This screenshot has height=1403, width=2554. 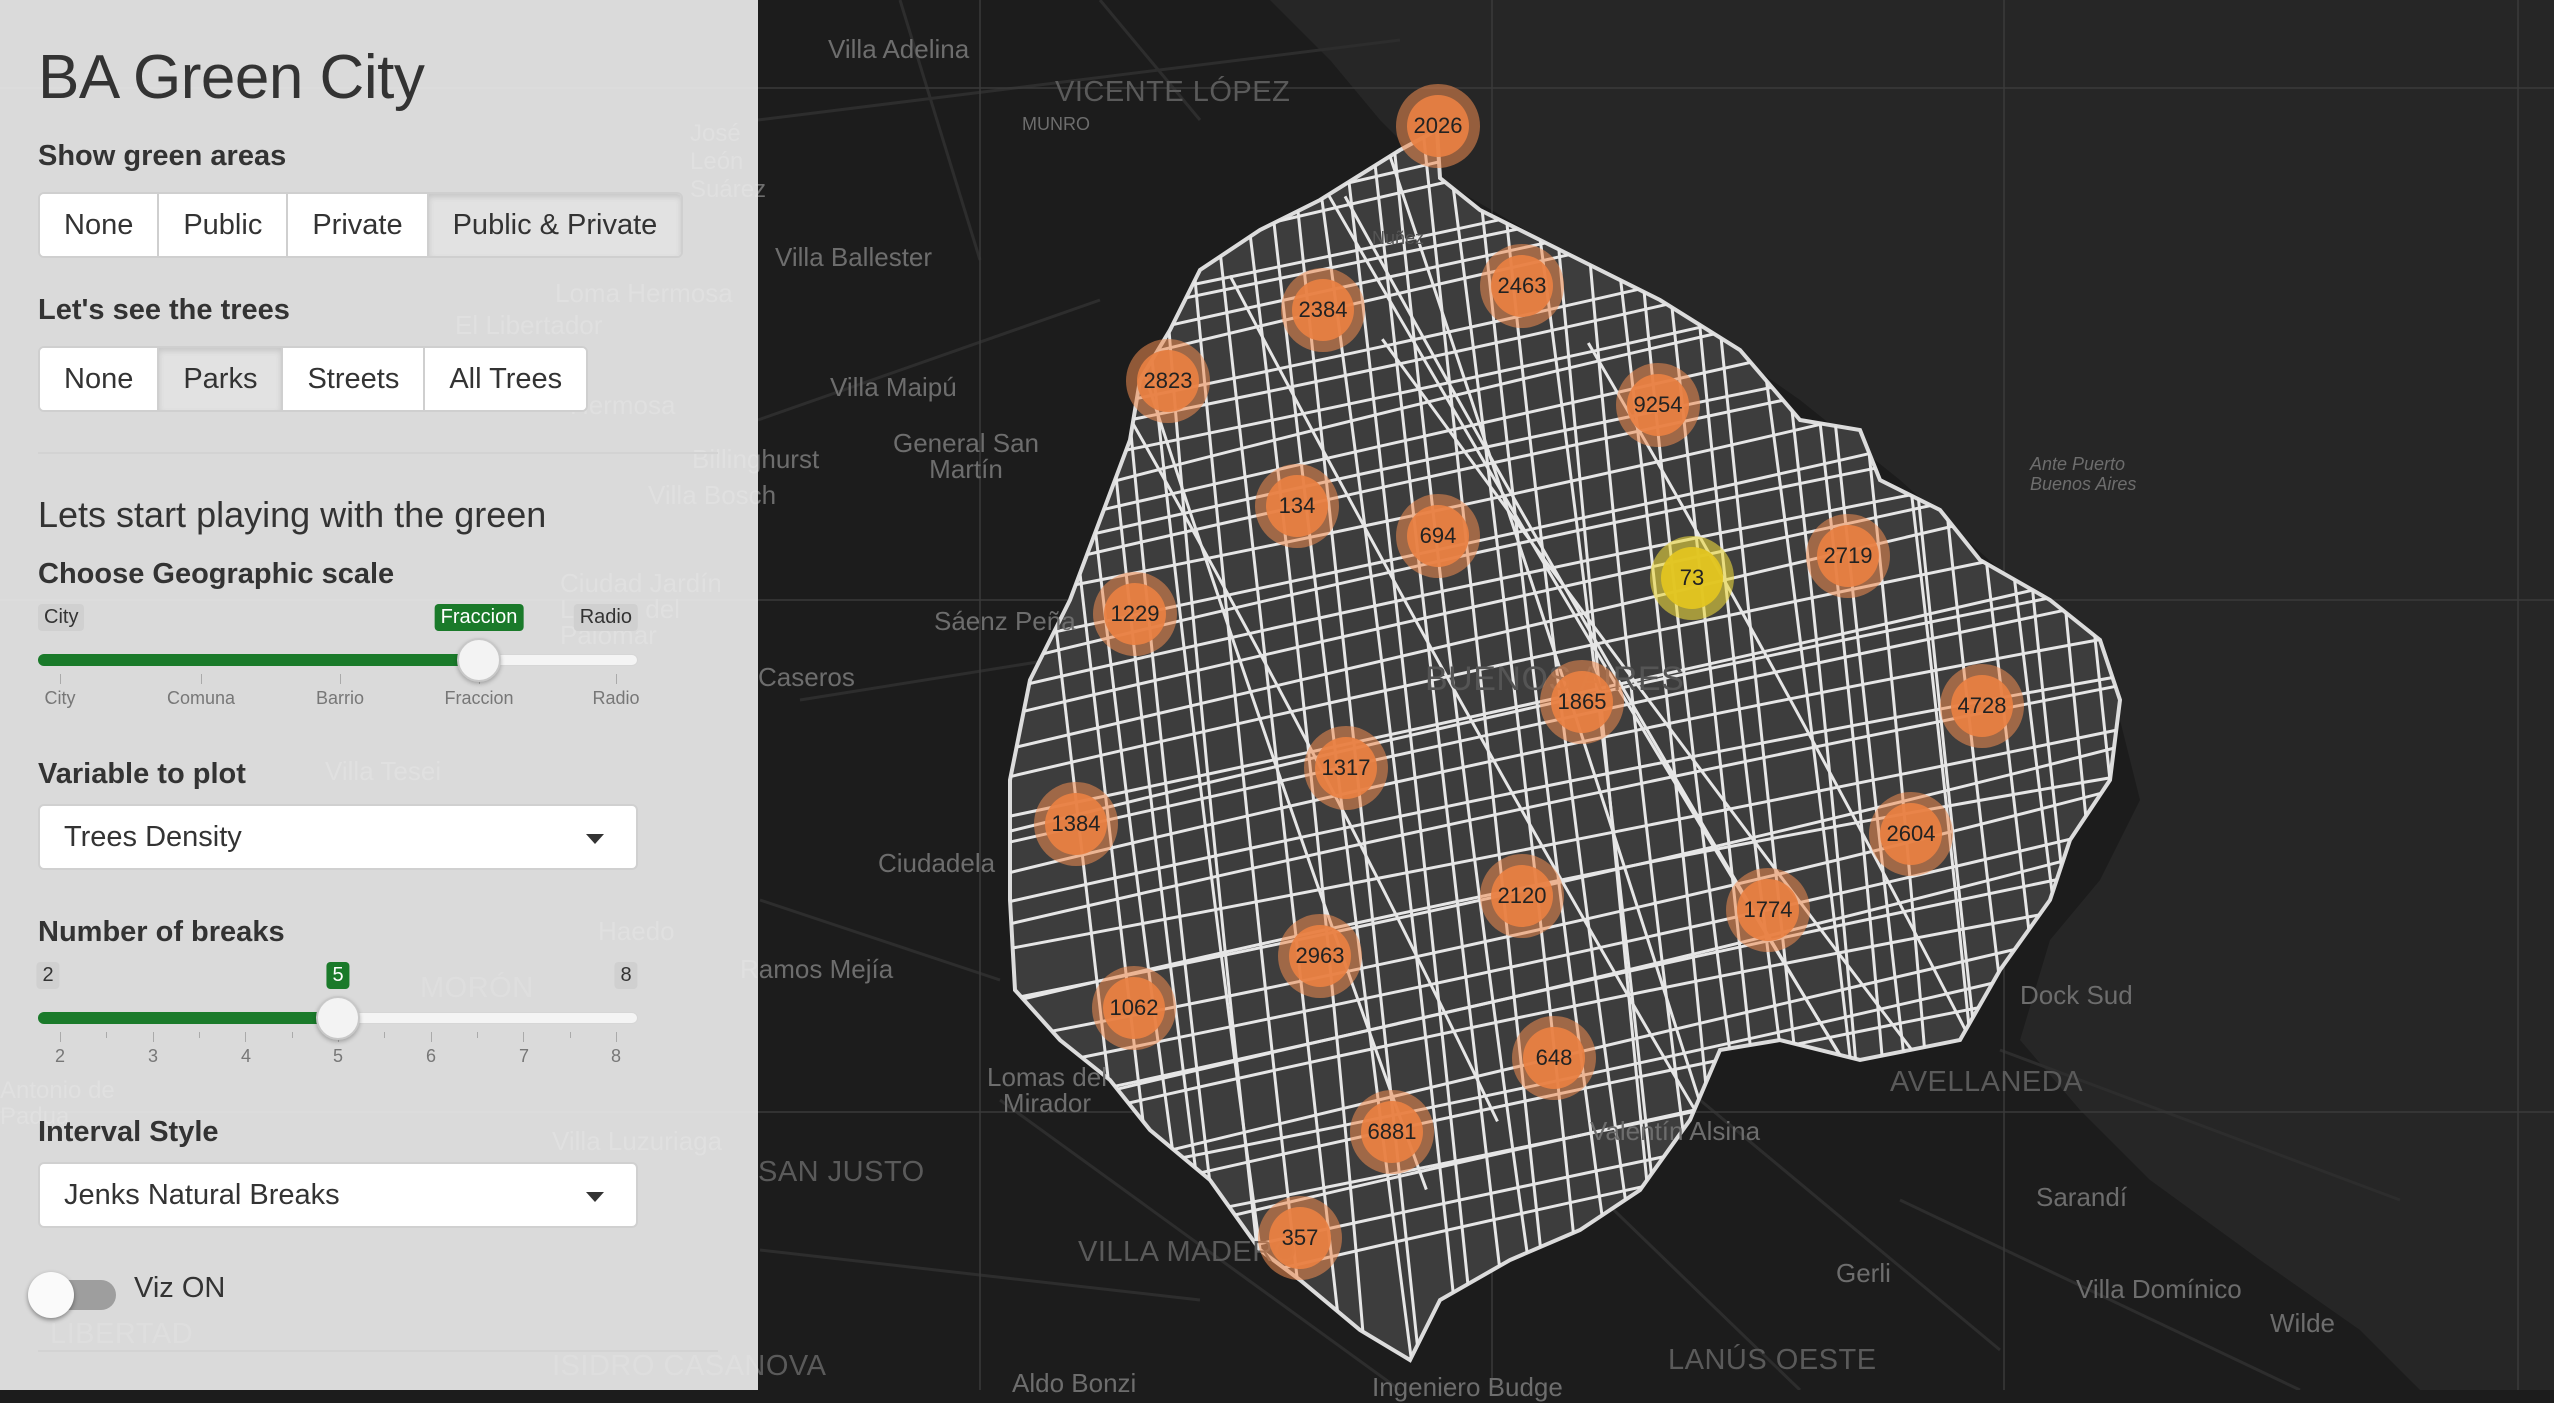 I want to click on slider-tick-label: 2, so click(x=60, y=1056).